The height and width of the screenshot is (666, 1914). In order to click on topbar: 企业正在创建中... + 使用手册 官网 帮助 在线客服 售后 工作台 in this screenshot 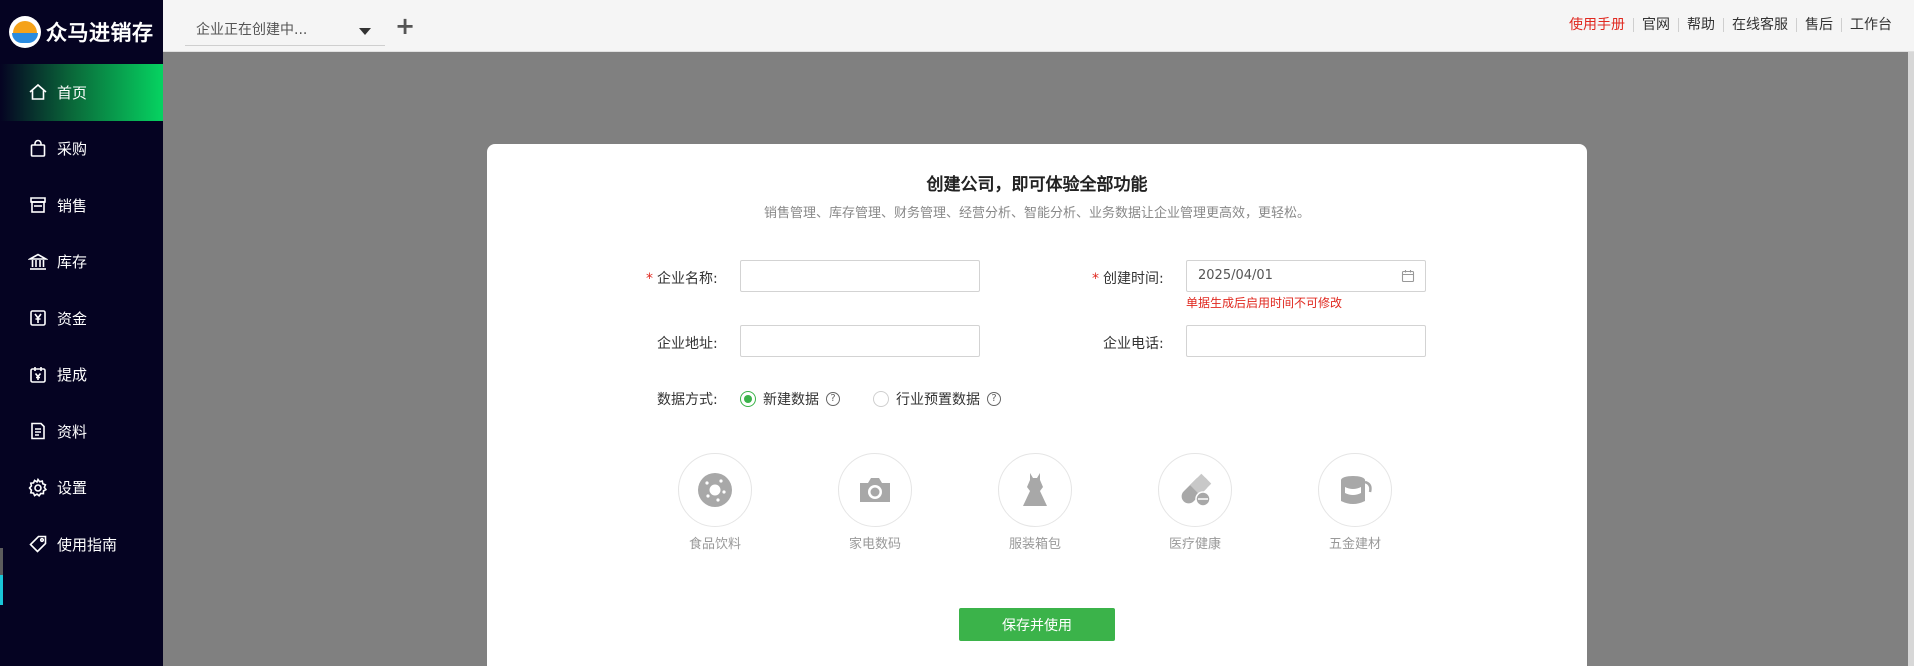, I will do `click(1038, 26)`.